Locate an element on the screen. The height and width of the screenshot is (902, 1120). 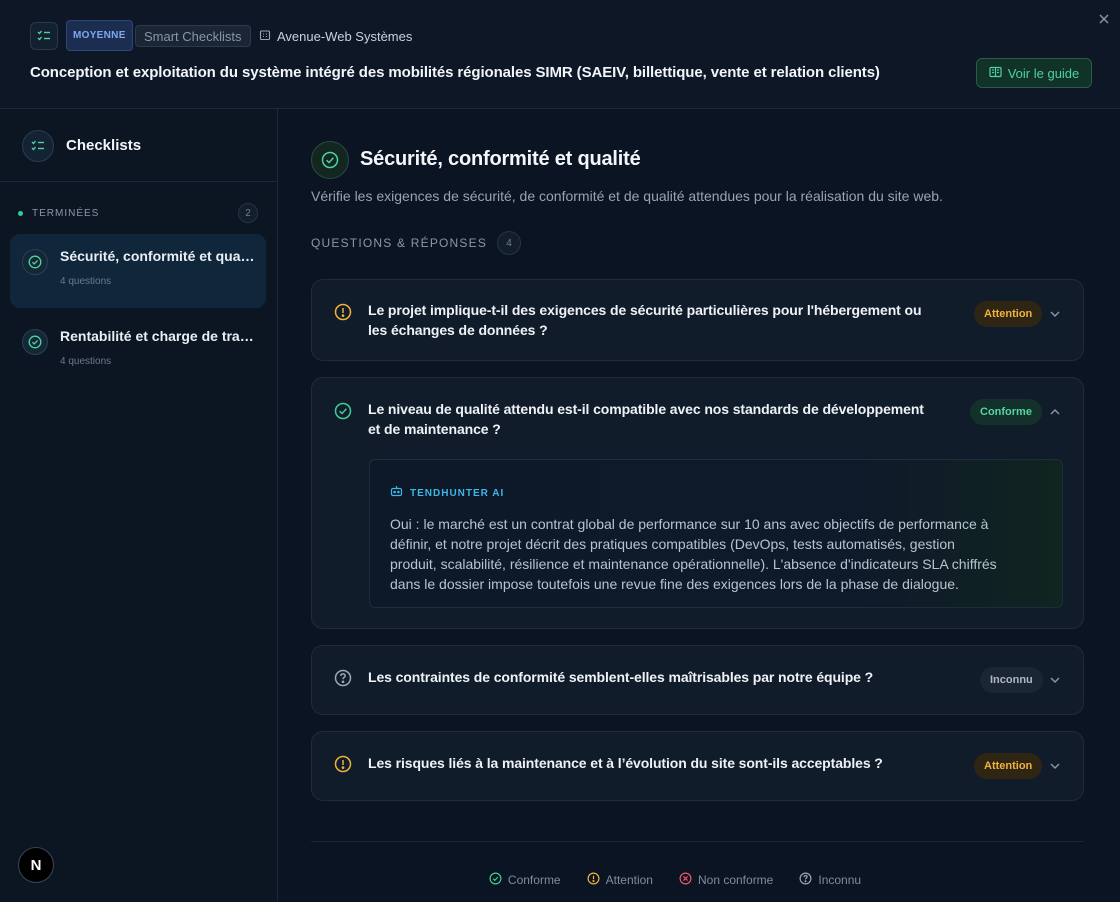
sidebar-item-label: Rentabilité et charge de travail is located at coordinates (158, 336).